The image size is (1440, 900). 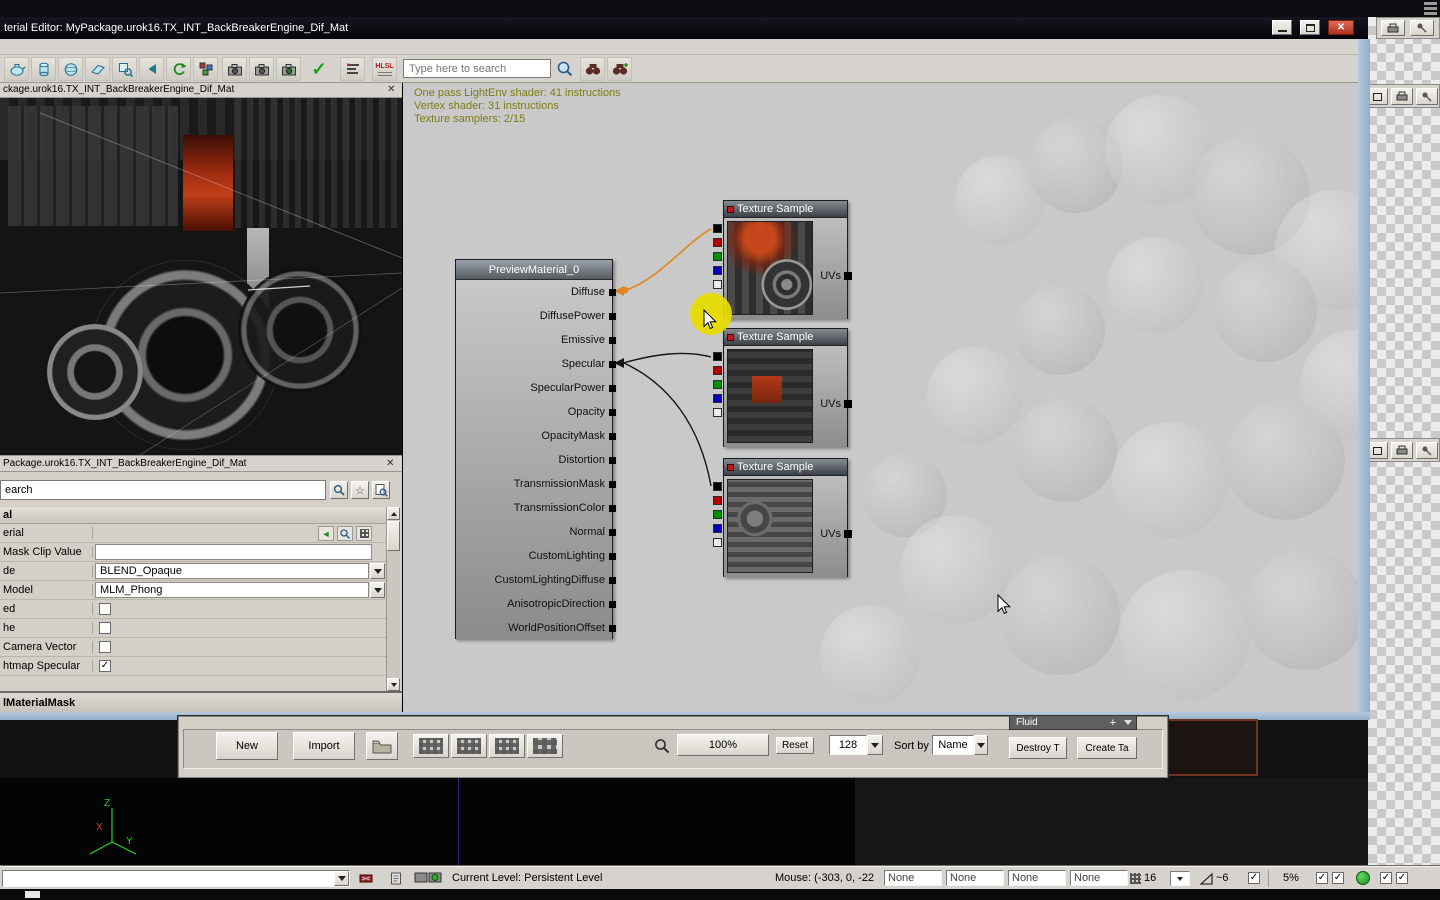 I want to click on advanced-search-button, so click(x=381, y=490).